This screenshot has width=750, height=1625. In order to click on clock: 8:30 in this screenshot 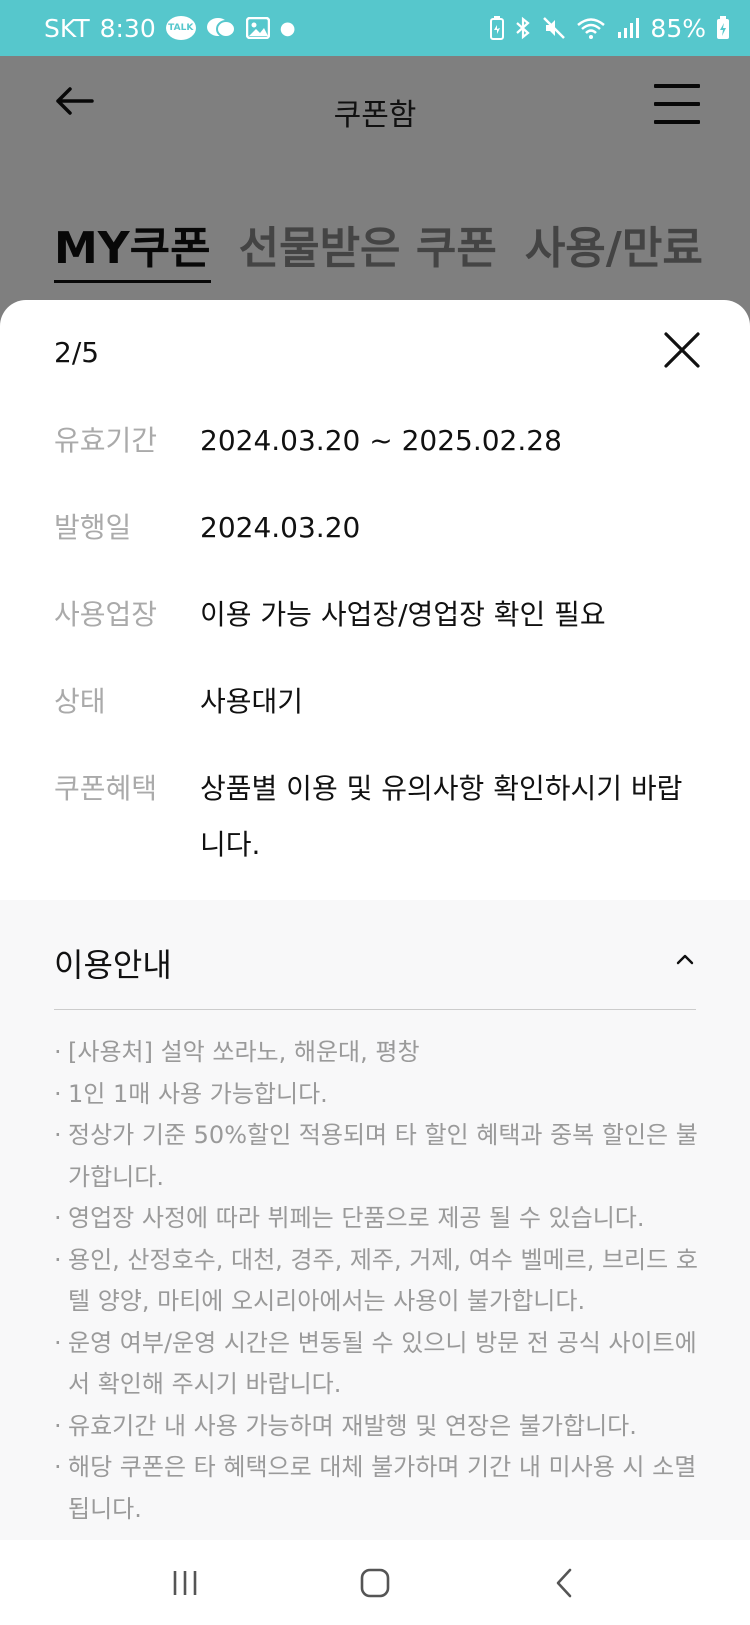, I will do `click(127, 28)`.